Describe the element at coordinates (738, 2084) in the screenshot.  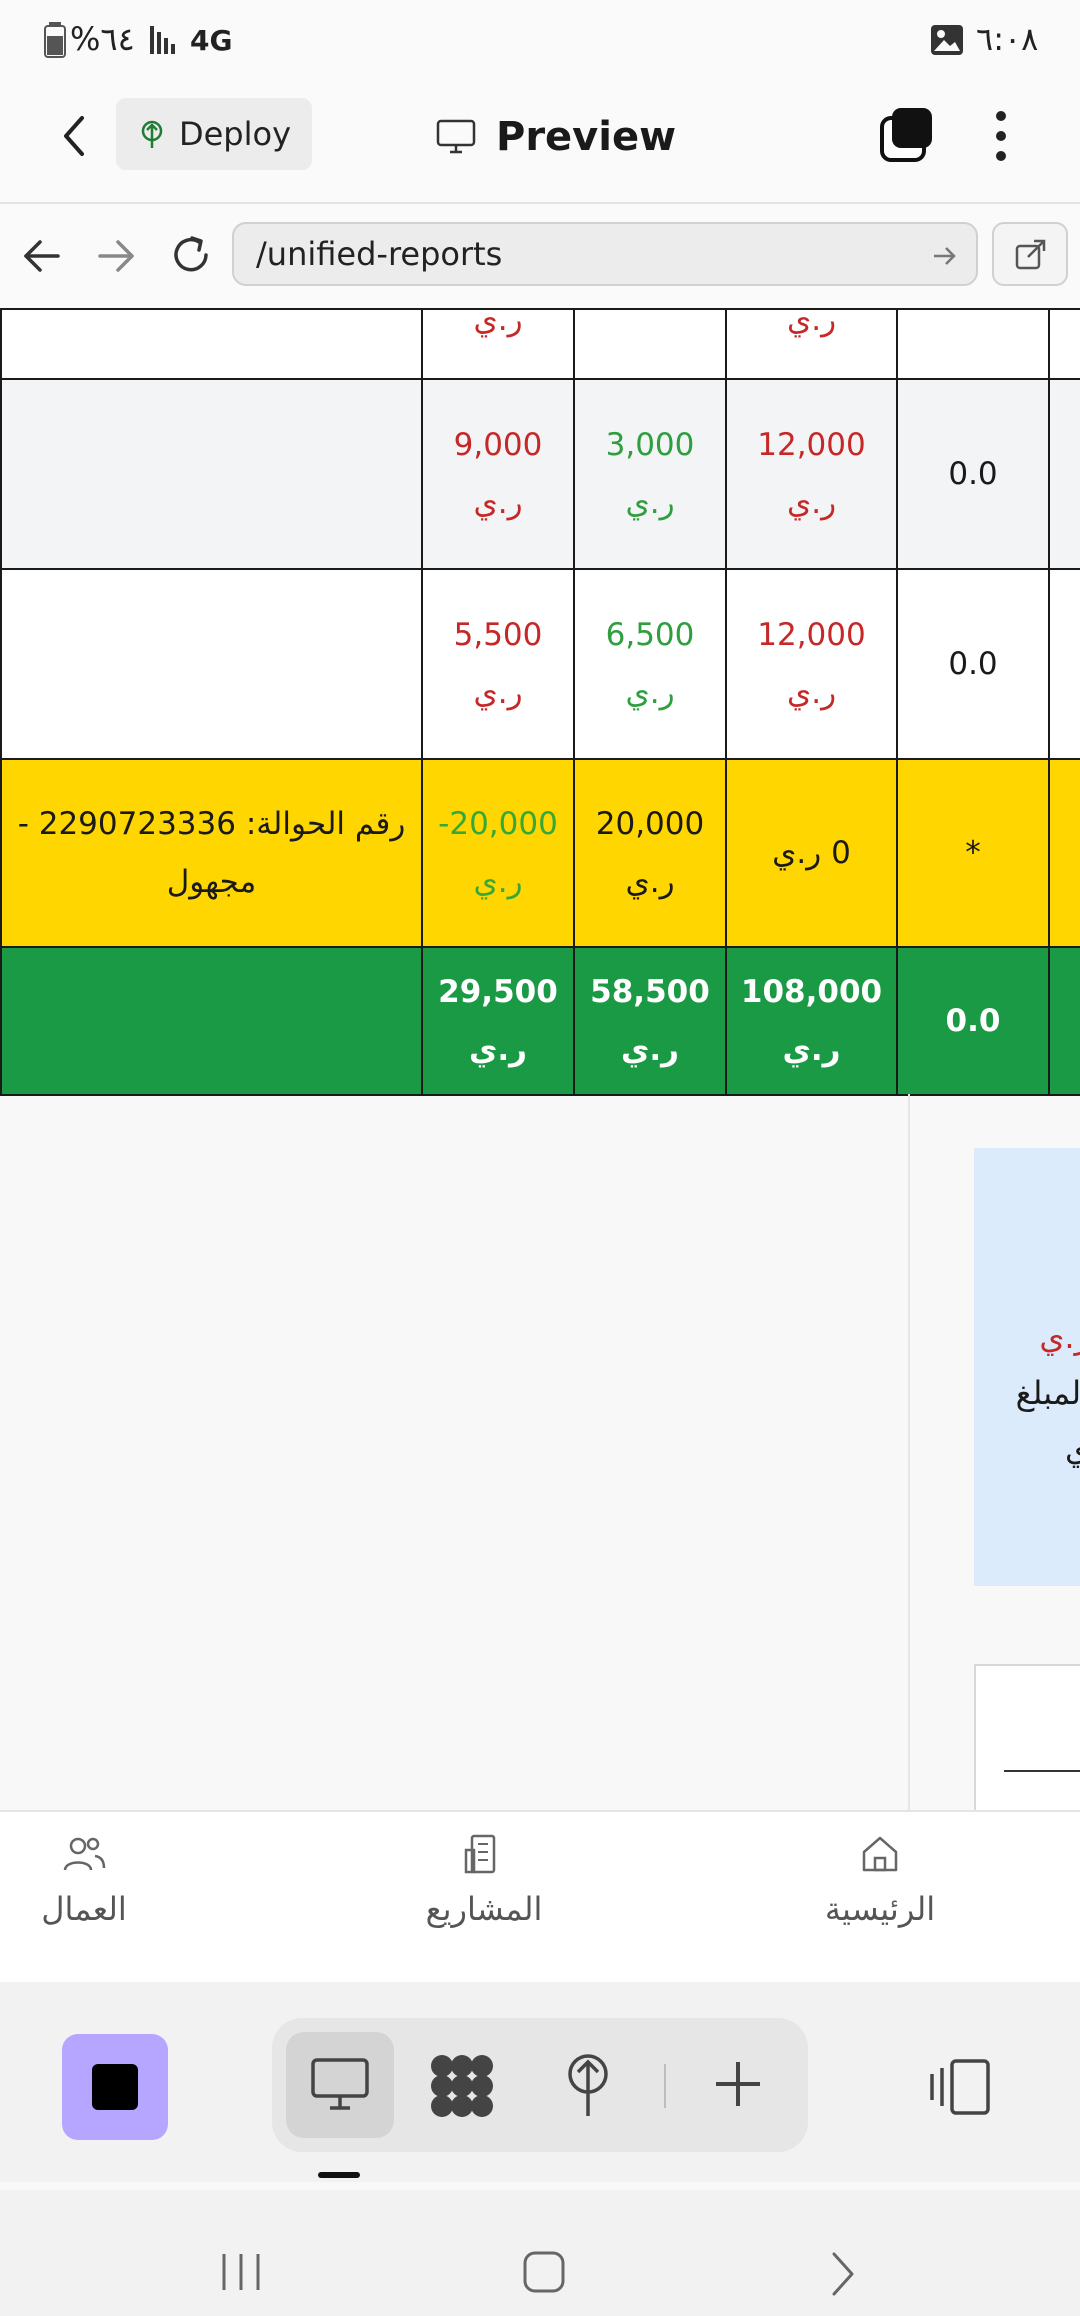
I see `add-icon` at that location.